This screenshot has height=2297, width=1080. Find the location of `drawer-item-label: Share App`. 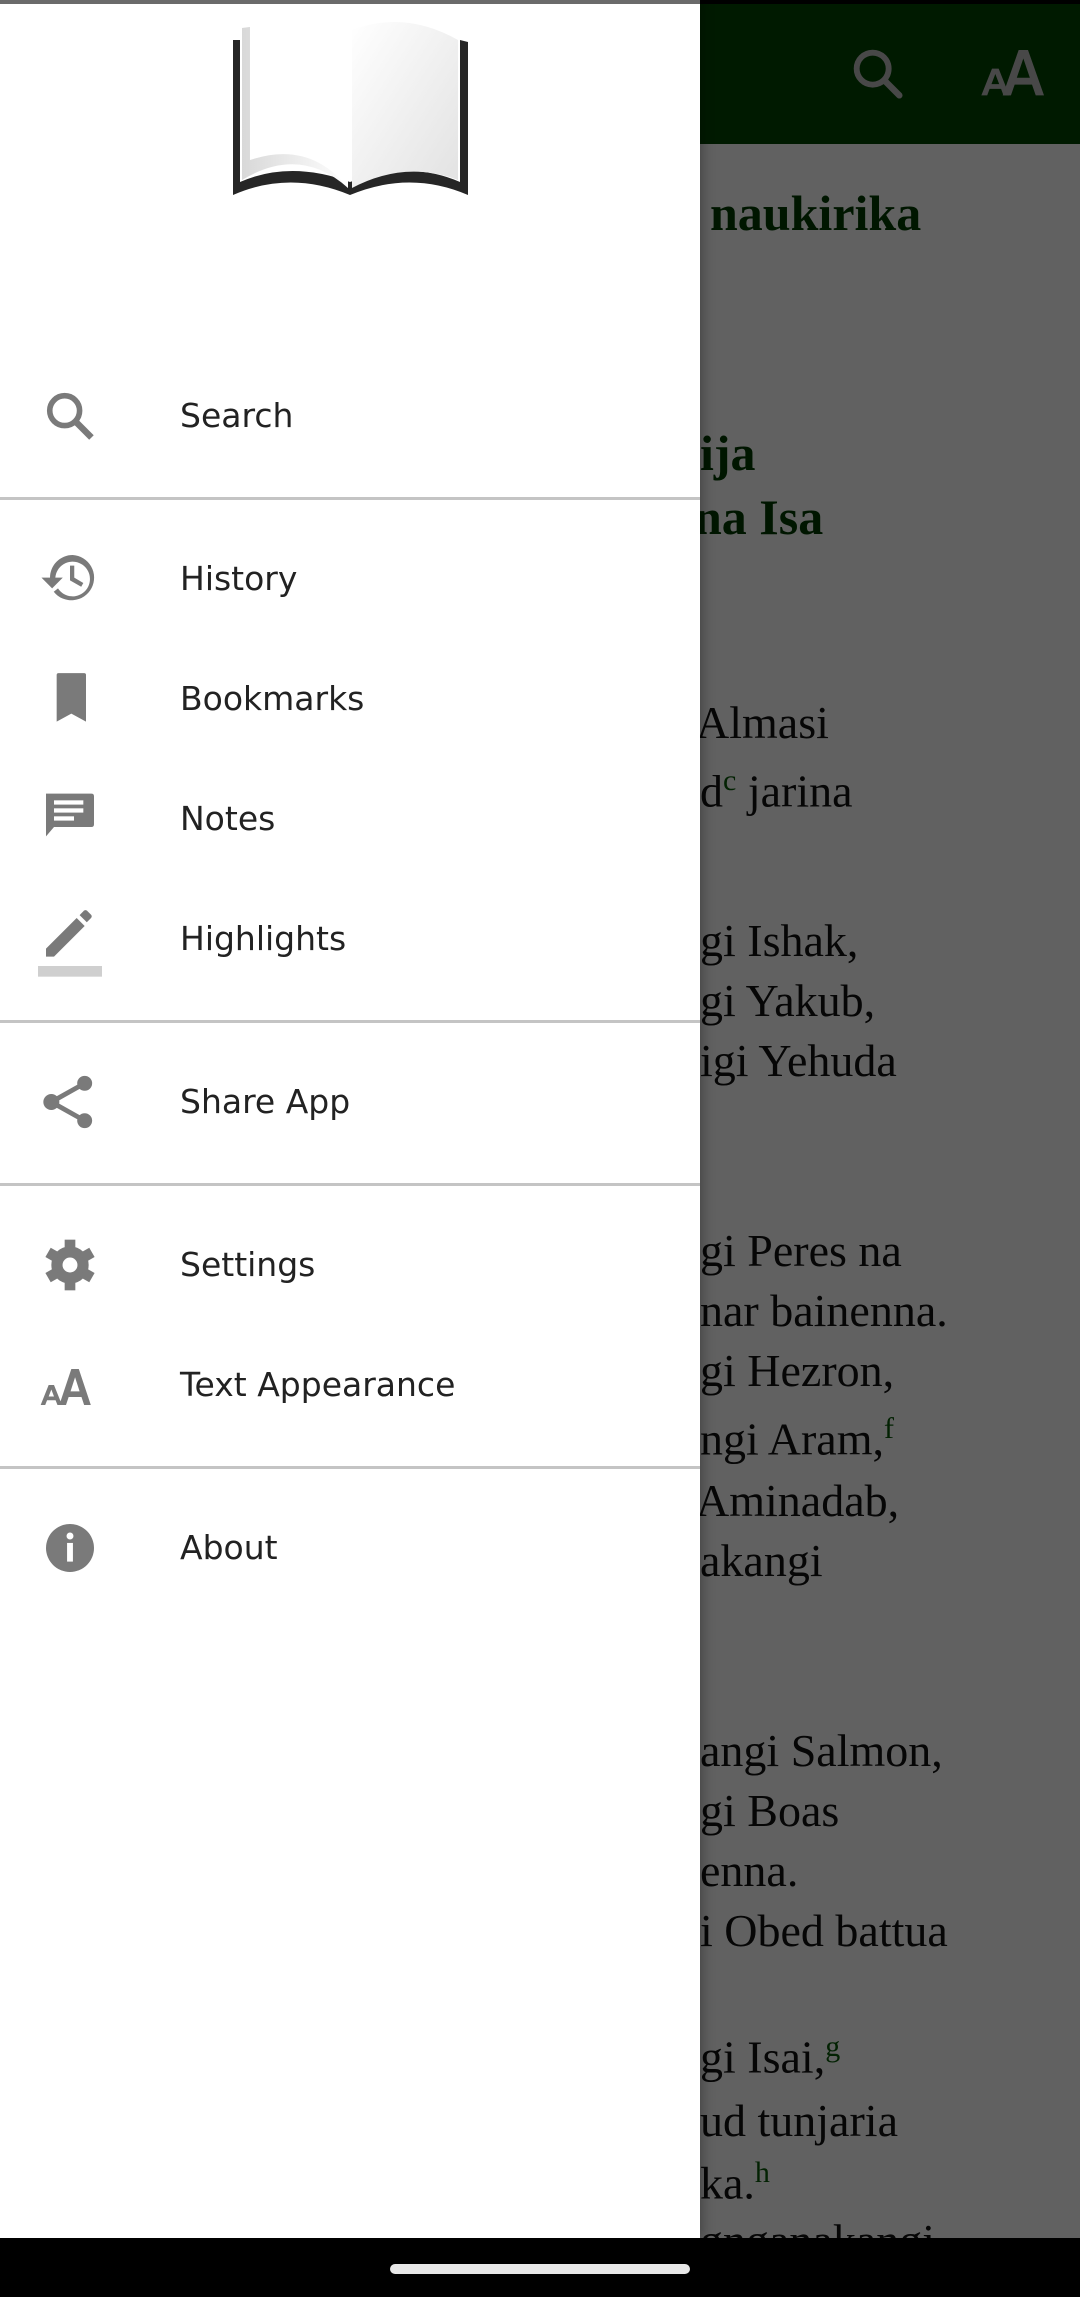

drawer-item-label: Share App is located at coordinates (265, 1101).